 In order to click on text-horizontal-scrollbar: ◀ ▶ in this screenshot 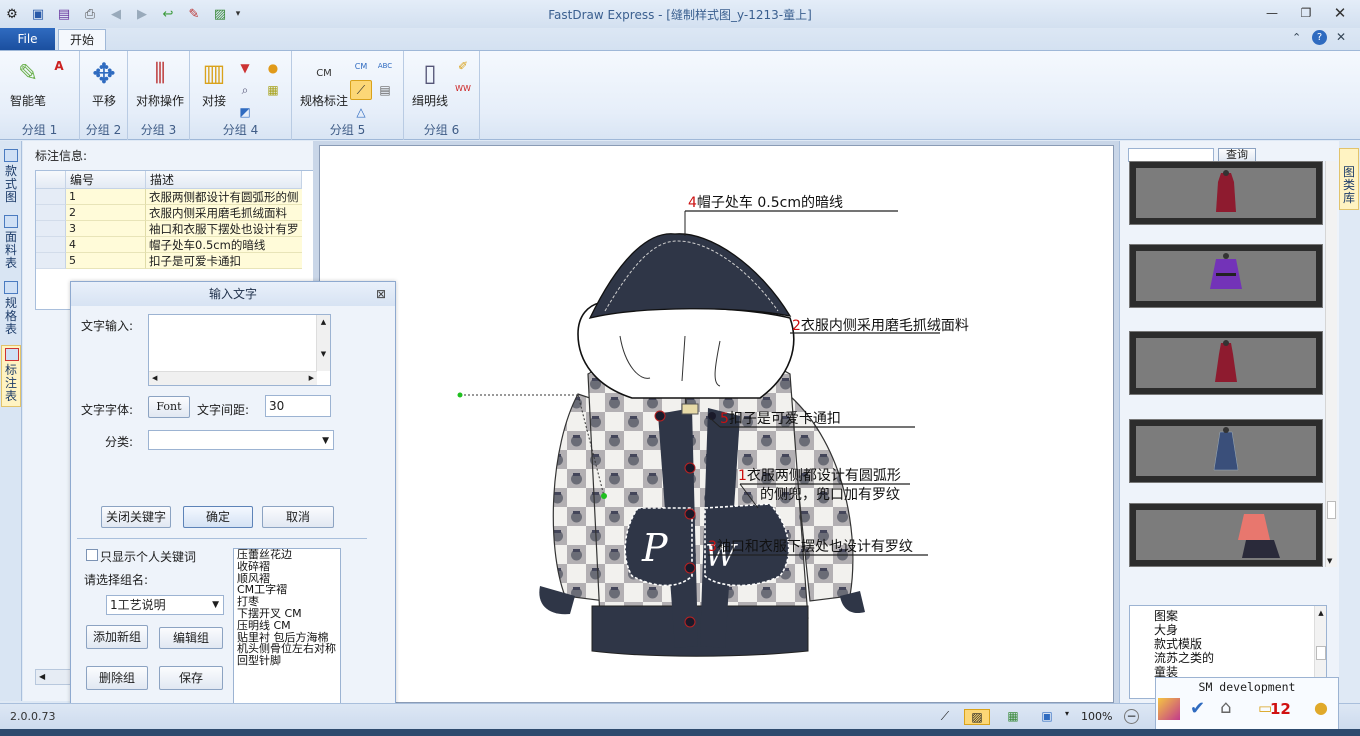, I will do `click(233, 378)`.